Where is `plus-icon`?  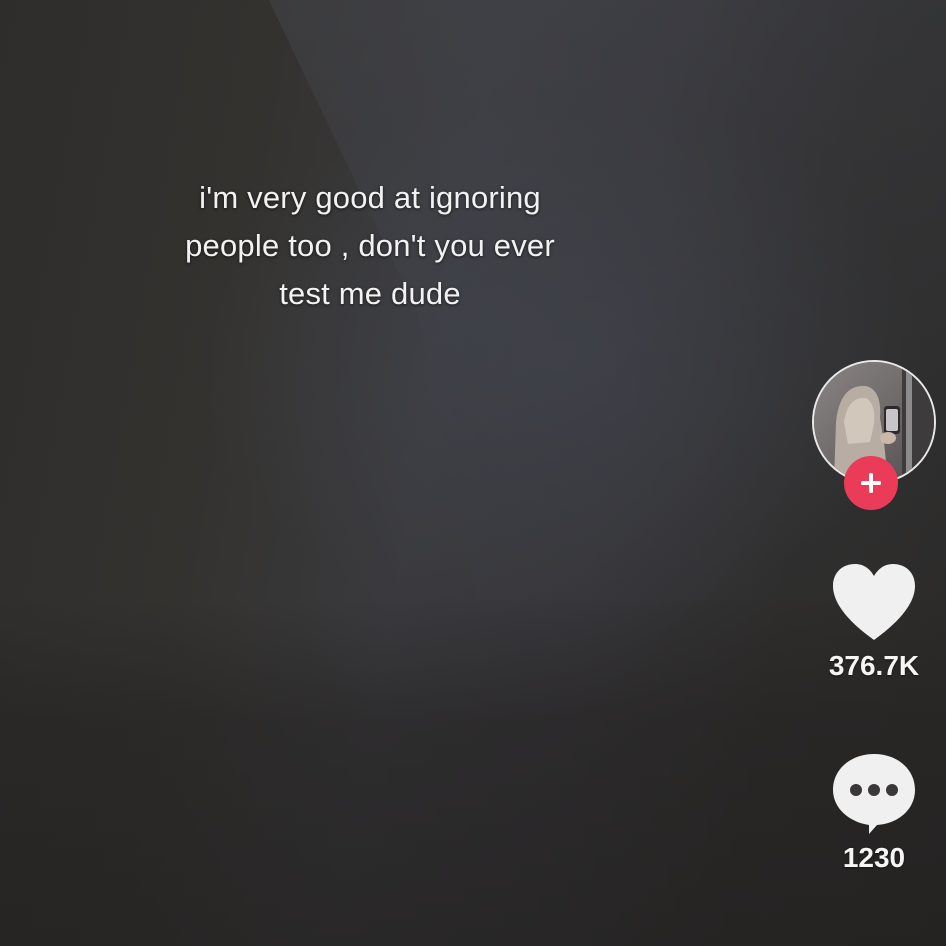 plus-icon is located at coordinates (871, 483).